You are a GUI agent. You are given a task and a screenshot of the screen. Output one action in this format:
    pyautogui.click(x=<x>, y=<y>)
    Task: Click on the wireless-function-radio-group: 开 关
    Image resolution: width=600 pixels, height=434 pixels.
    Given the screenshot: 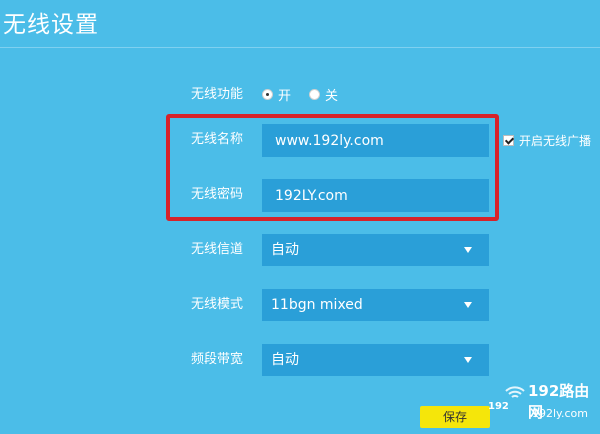 What is the action you would take?
    pyautogui.click(x=309, y=94)
    